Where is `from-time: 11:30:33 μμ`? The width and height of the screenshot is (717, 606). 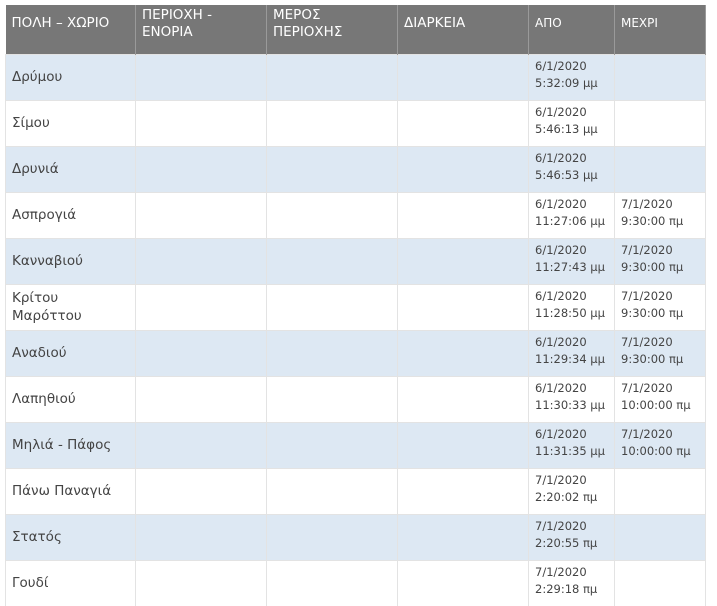 from-time: 11:30:33 μμ is located at coordinates (570, 404).